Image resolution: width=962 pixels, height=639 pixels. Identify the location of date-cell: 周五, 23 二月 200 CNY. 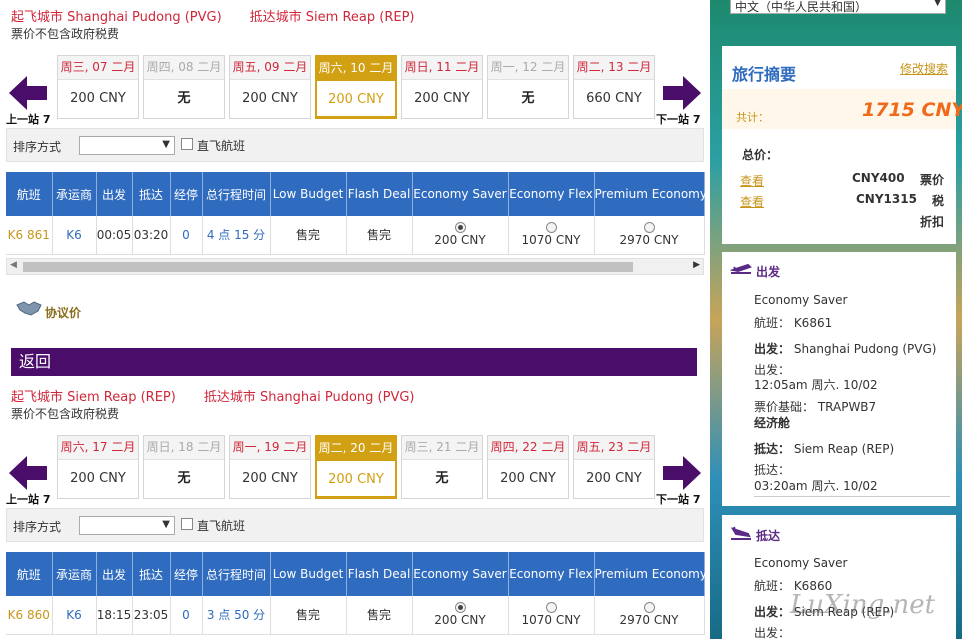
(614, 467).